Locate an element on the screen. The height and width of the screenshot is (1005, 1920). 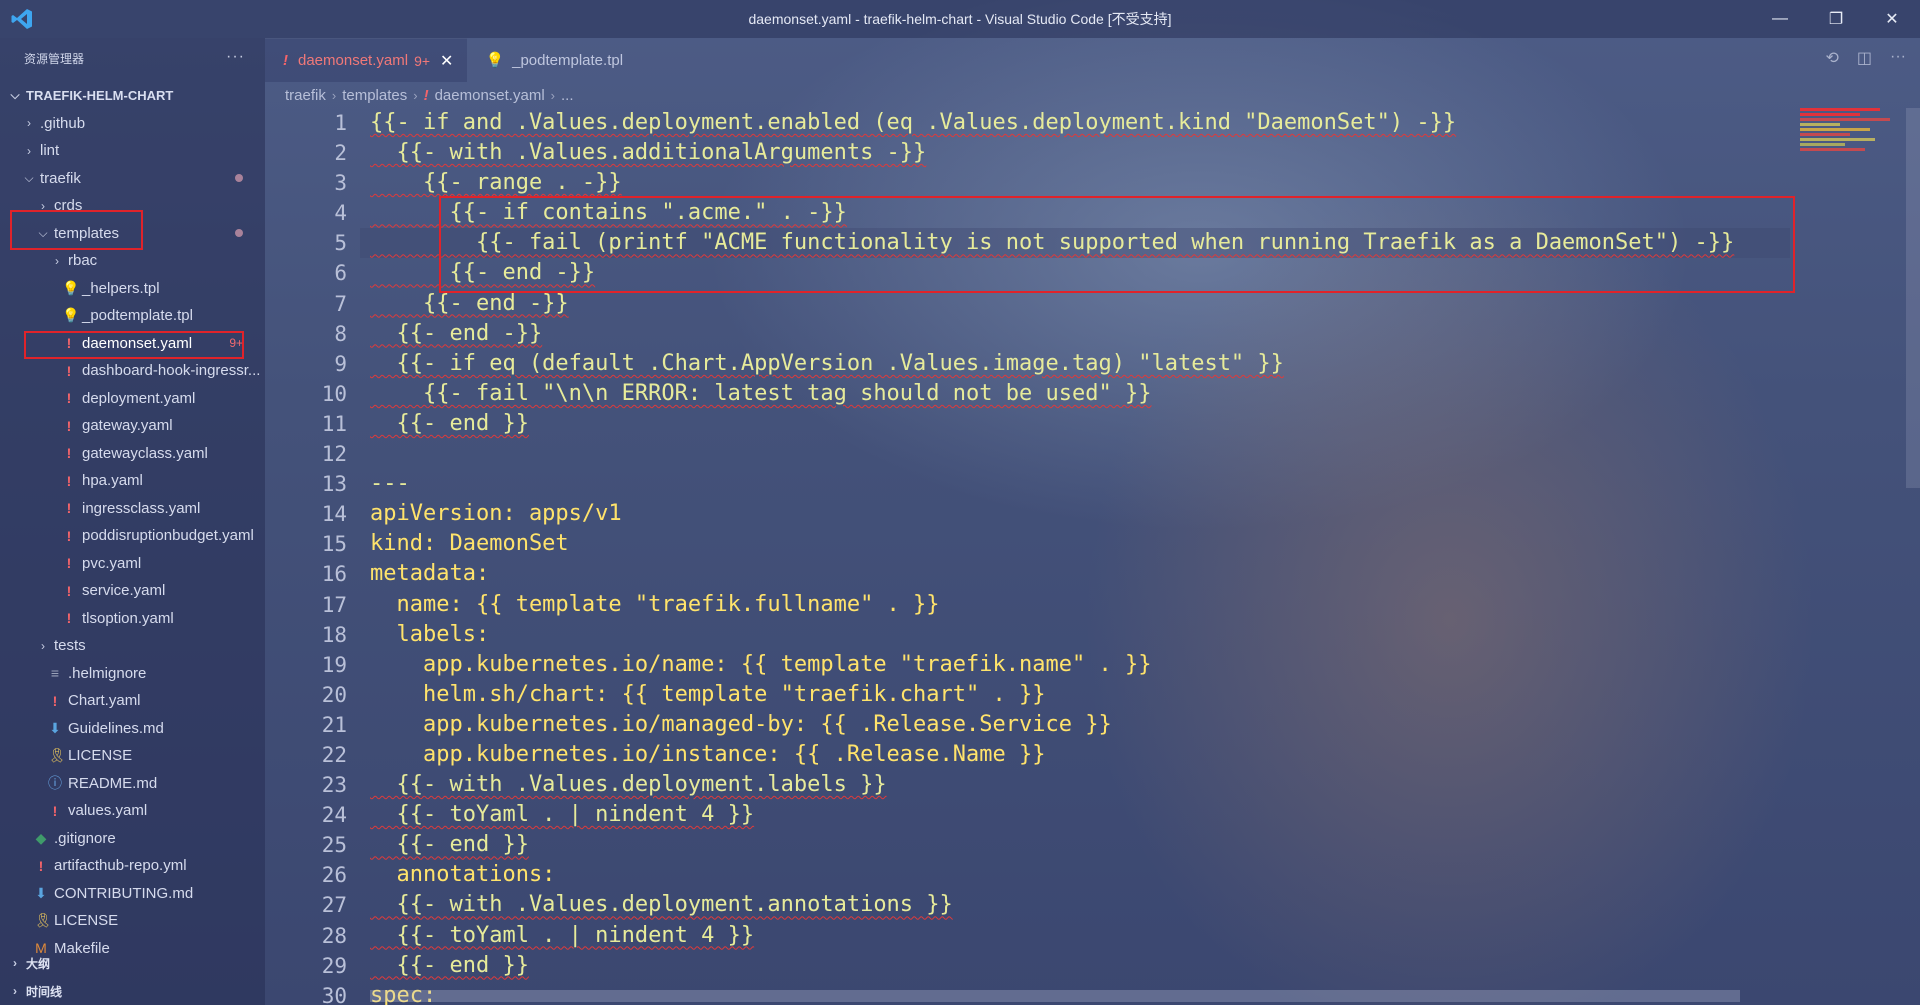
tree-file-item: ◆ .gitignore is located at coordinates (132, 839).